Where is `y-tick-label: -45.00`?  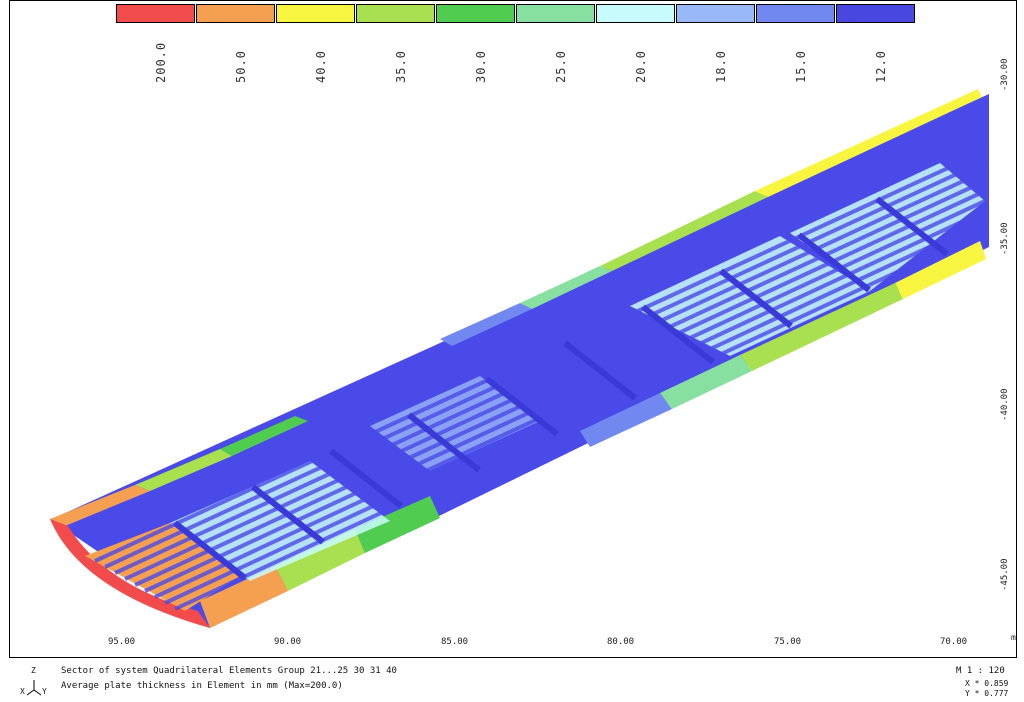
y-tick-label: -45.00 is located at coordinates (1005, 574).